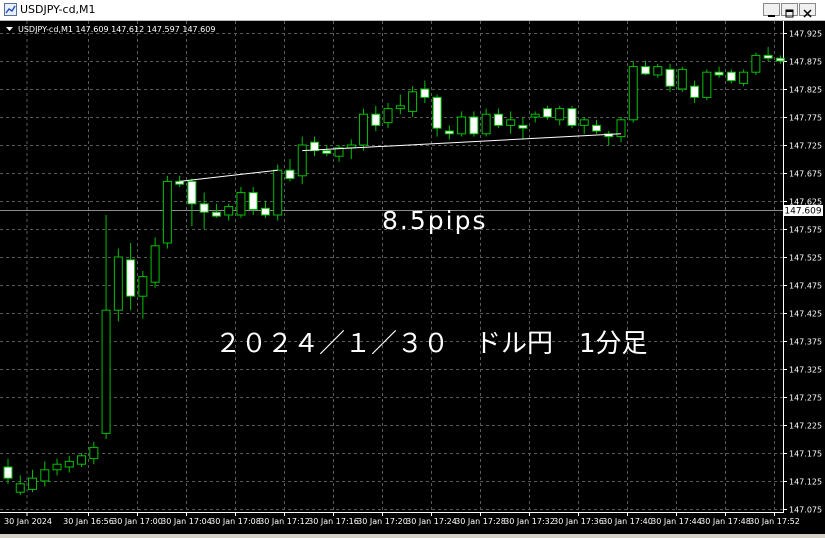 This screenshot has width=825, height=538. I want to click on x-tick-label: 30 Jan 17:52, so click(774, 521).